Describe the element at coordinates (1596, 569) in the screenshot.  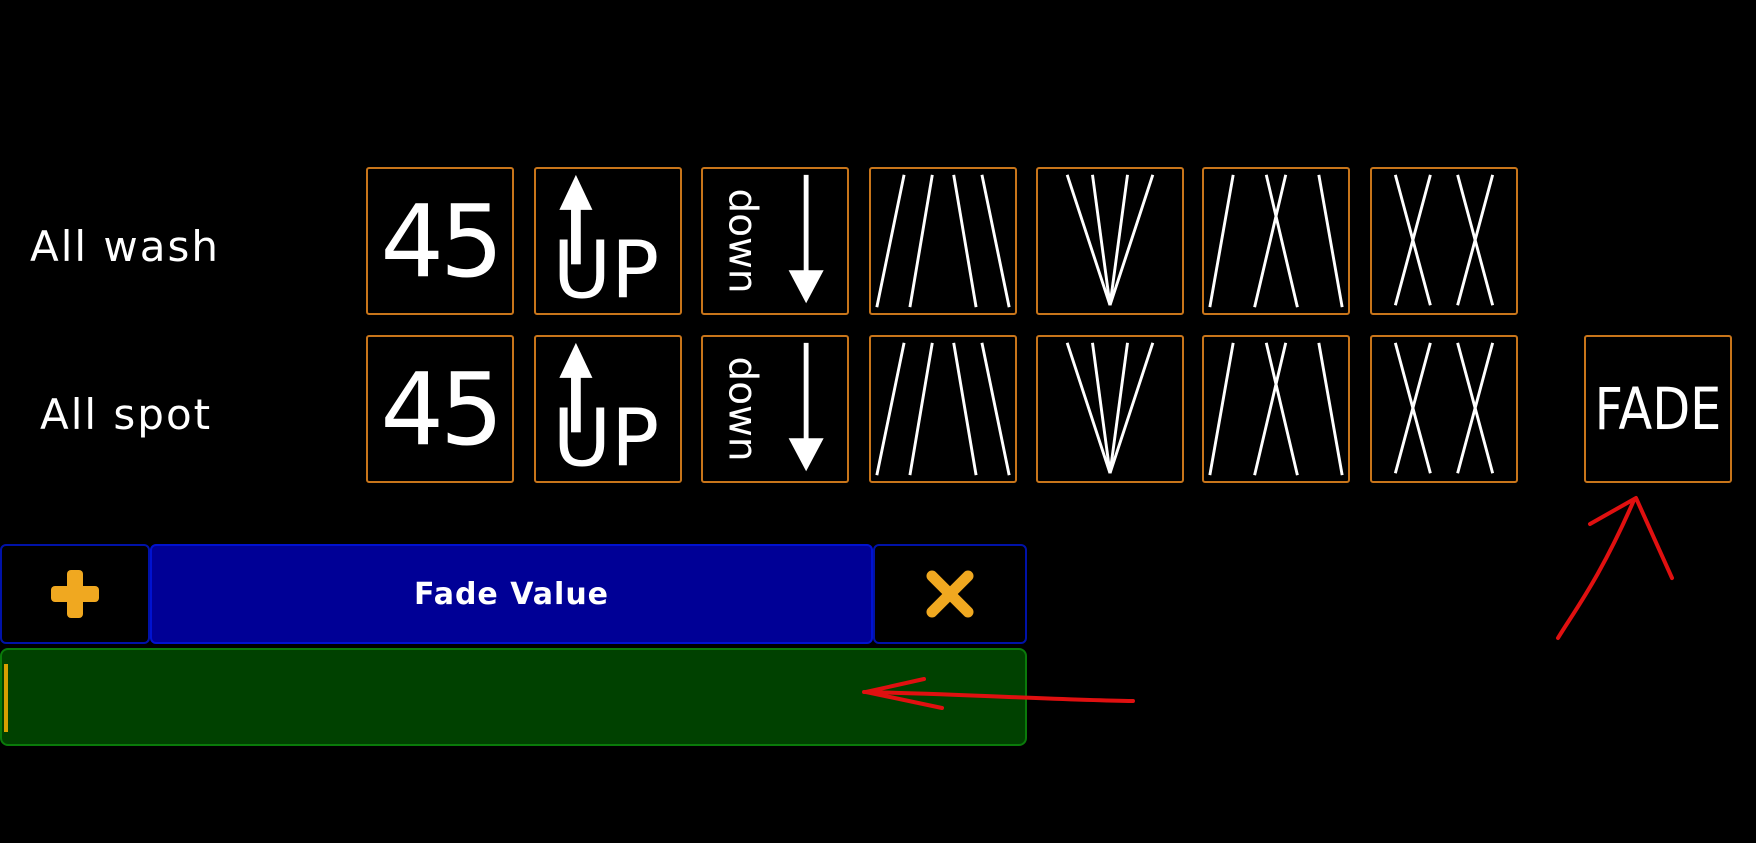
I see `fade-arrow-icon` at that location.